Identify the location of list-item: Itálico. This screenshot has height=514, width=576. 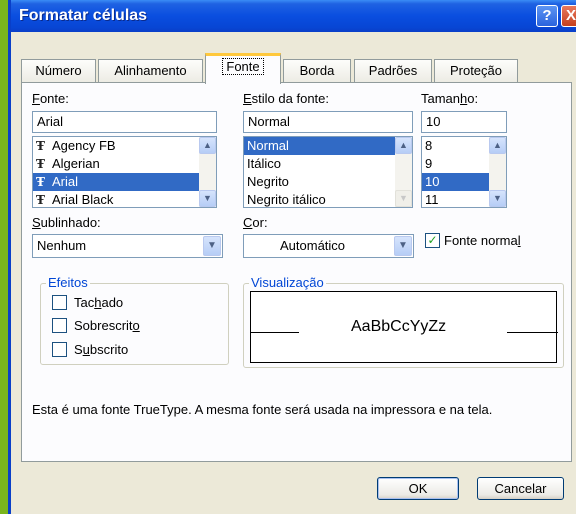
(328, 164).